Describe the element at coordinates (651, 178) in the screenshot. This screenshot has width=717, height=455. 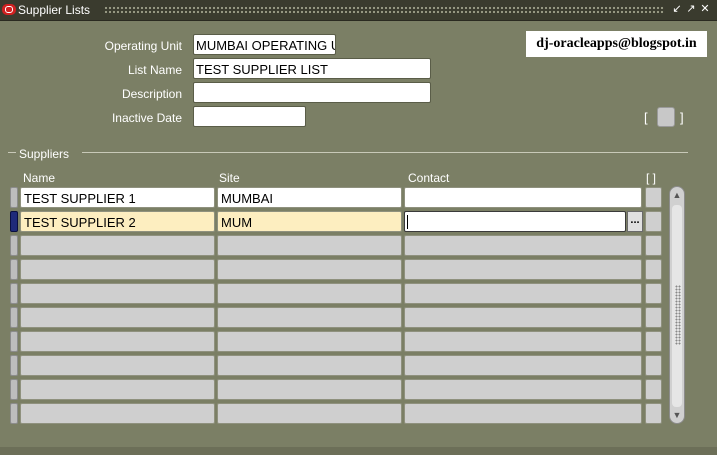
I see `column-header-extra: [ ]` at that location.